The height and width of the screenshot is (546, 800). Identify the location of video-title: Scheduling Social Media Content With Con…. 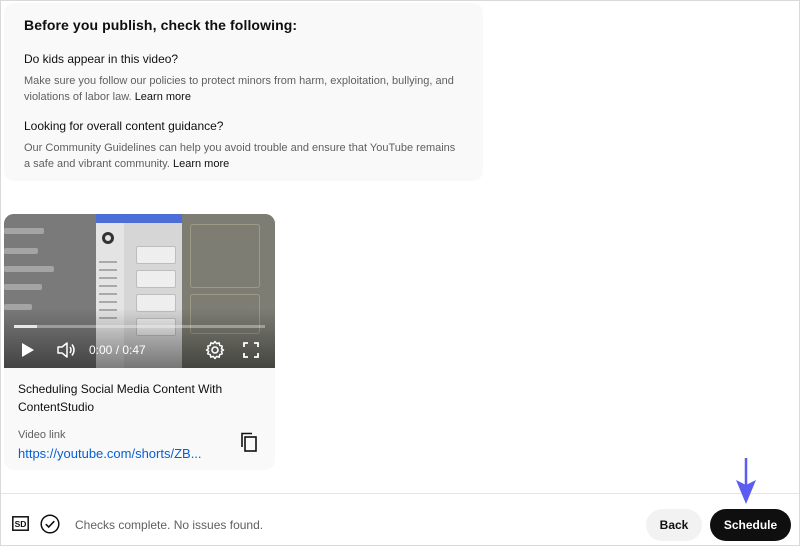
(120, 398).